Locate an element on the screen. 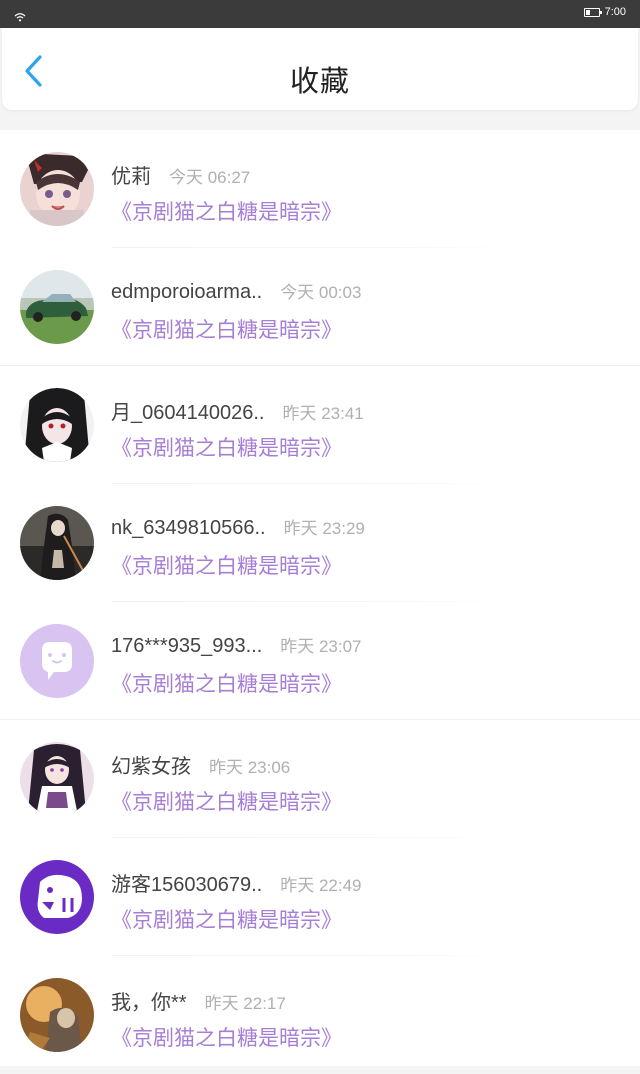 The width and height of the screenshot is (640, 1074). timestamp: 今天 06:27 is located at coordinates (210, 177).